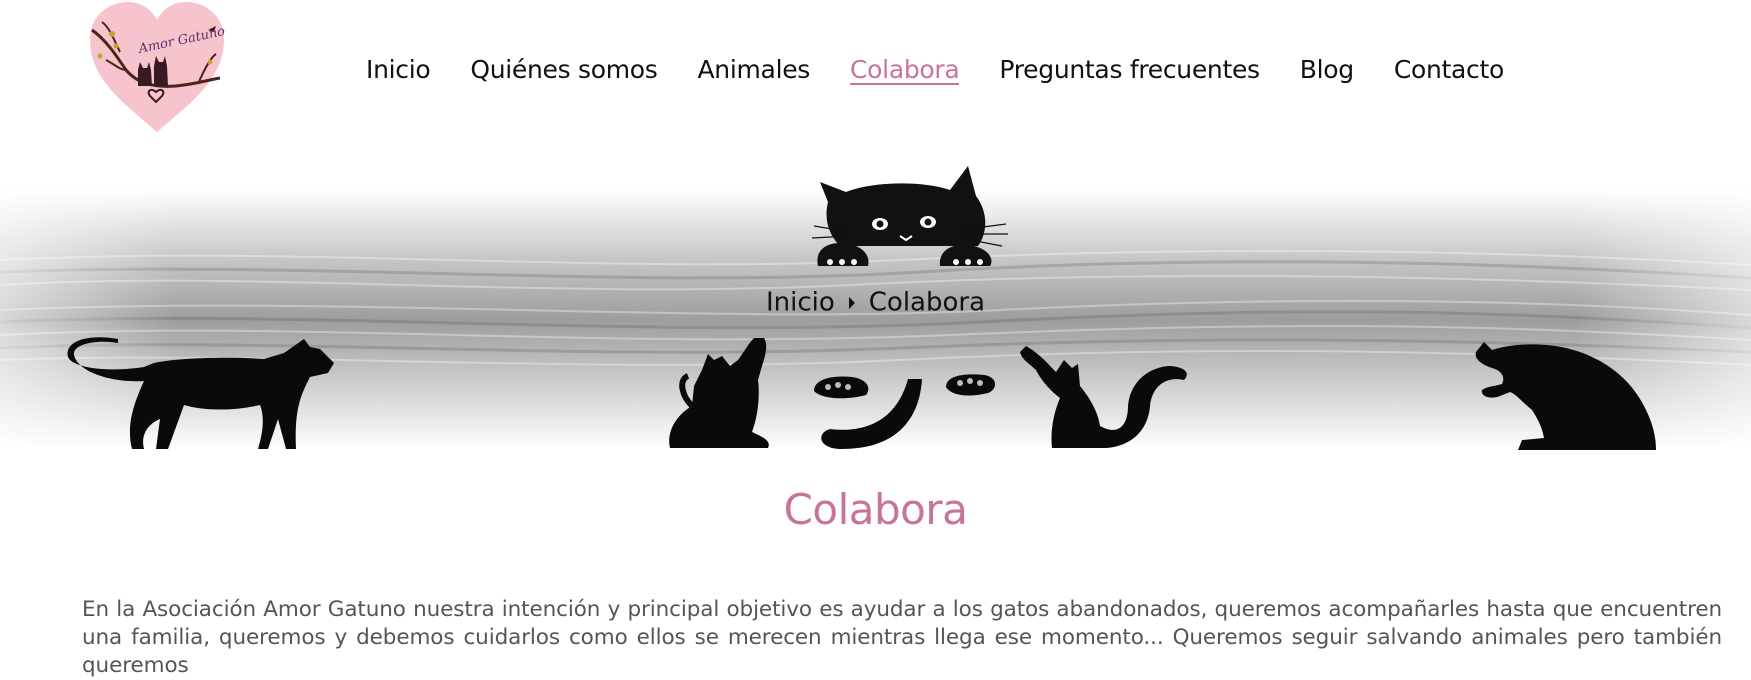 This screenshot has height=680, width=1751. I want to click on nav-item-animales: Animales, so click(754, 70).